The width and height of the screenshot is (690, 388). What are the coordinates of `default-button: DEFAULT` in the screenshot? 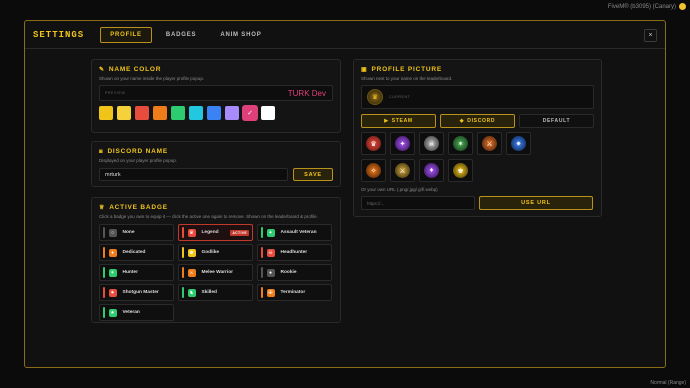 It's located at (556, 121).